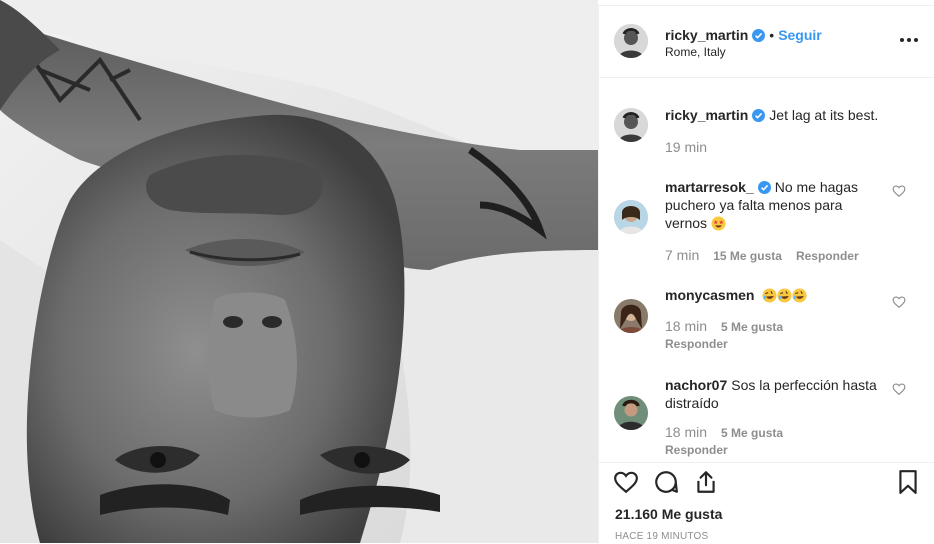  What do you see at coordinates (706, 115) in the screenshot?
I see `caption-username: ricky_martin` at bounding box center [706, 115].